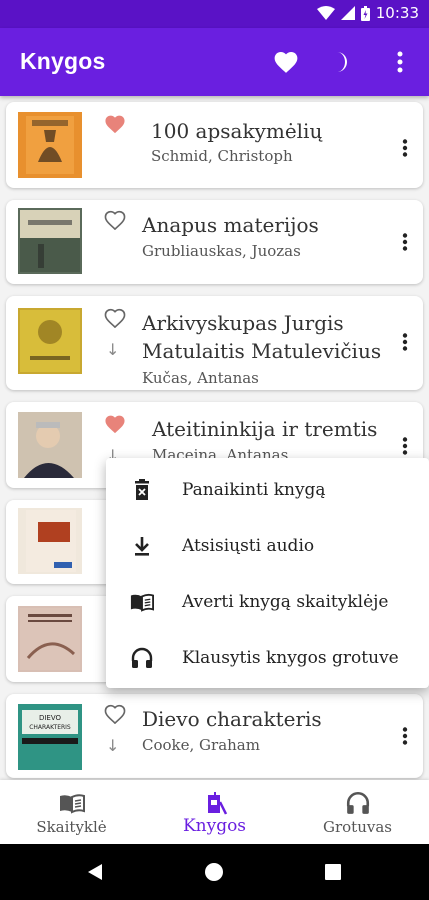 This screenshot has height=900, width=429. I want to click on overflow-menu-button, so click(400, 62).